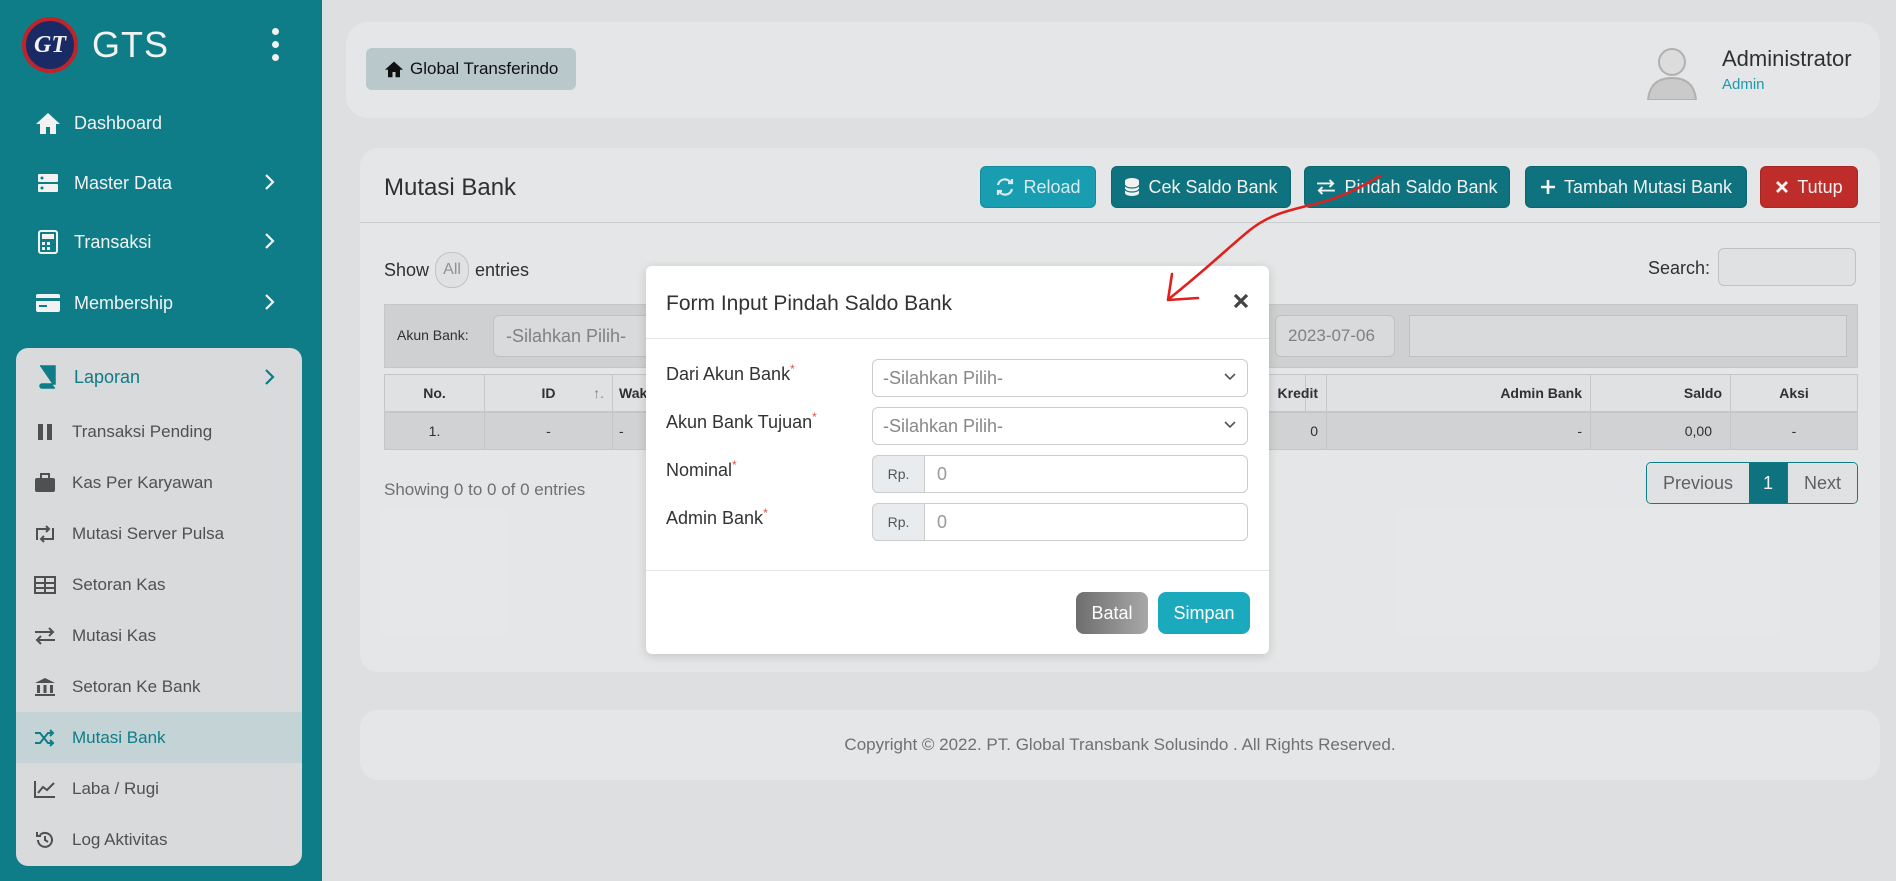 The image size is (1896, 881). I want to click on admin-bank-label: Admin Bank*, so click(717, 517).